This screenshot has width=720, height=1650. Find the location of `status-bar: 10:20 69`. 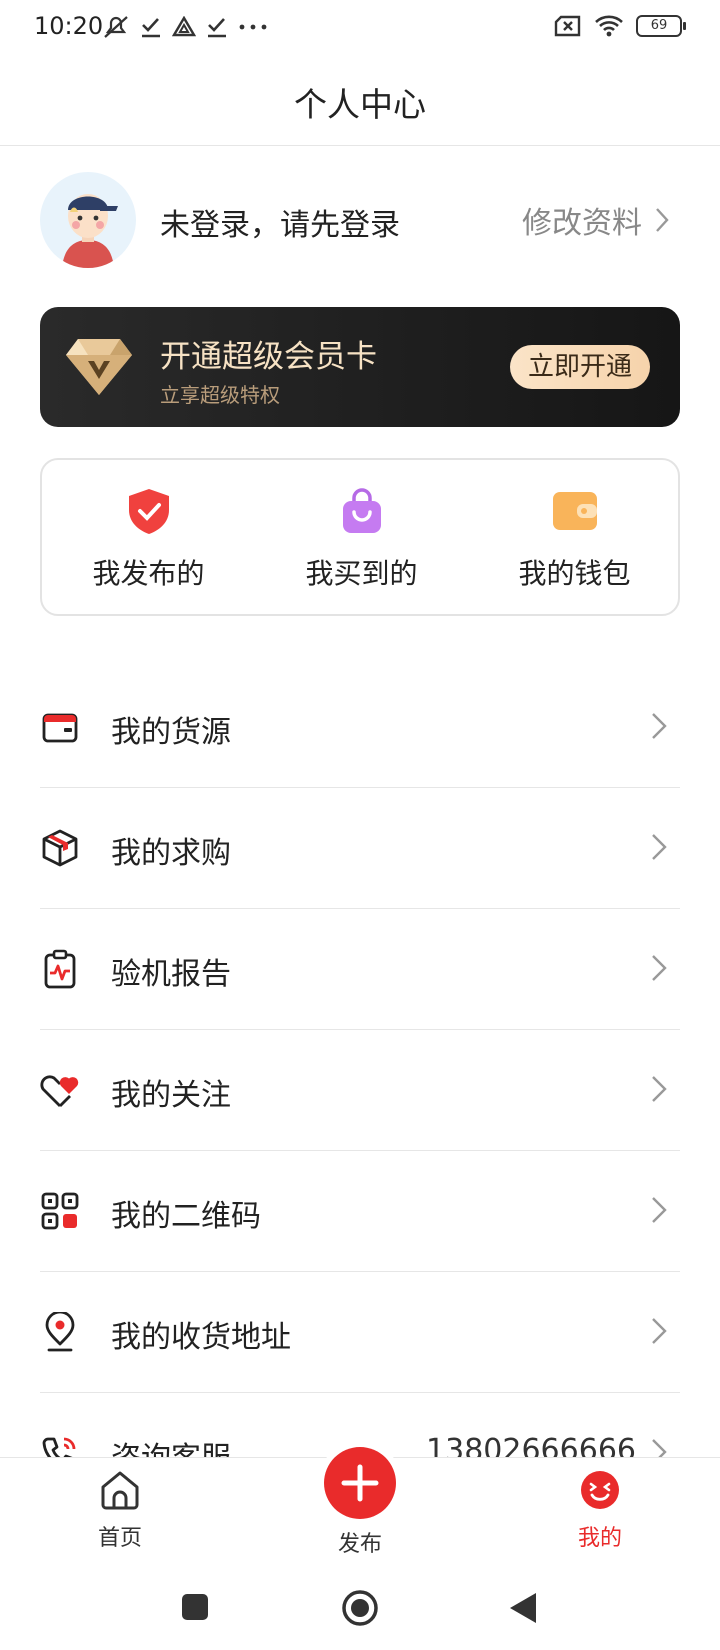

status-bar: 10:20 69 is located at coordinates (360, 28).